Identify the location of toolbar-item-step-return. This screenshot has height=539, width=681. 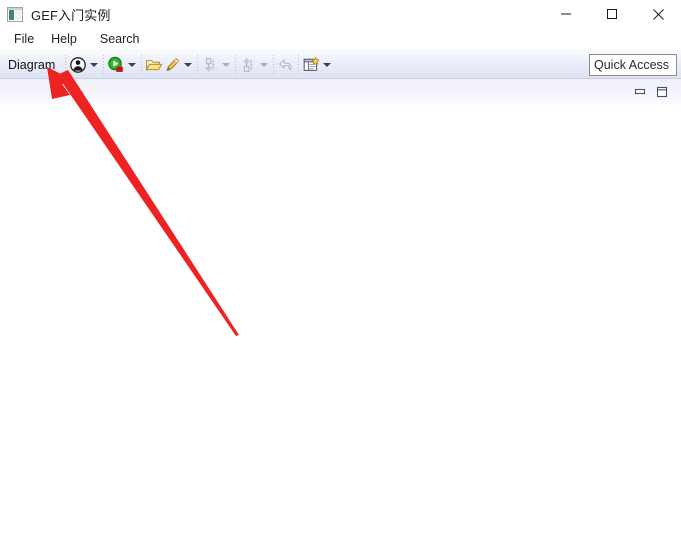
(254, 65).